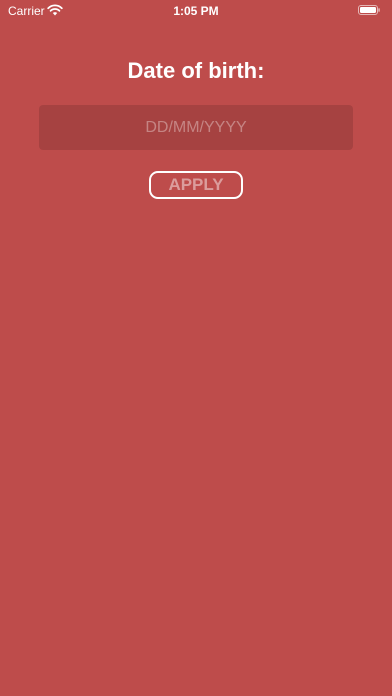 The height and width of the screenshot is (696, 392). I want to click on battery-icon, so click(369, 10).